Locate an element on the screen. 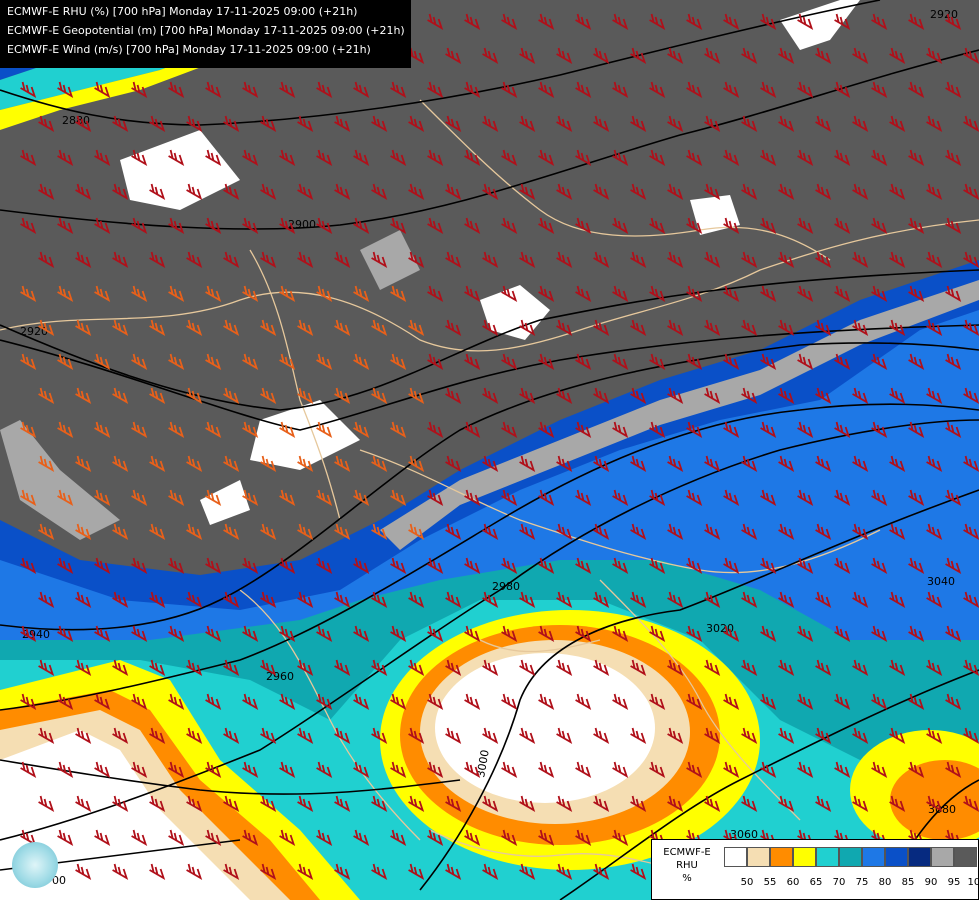 Image resolution: width=979 pixels, height=900 pixels. ecmwf-logo-icon is located at coordinates (35, 865).